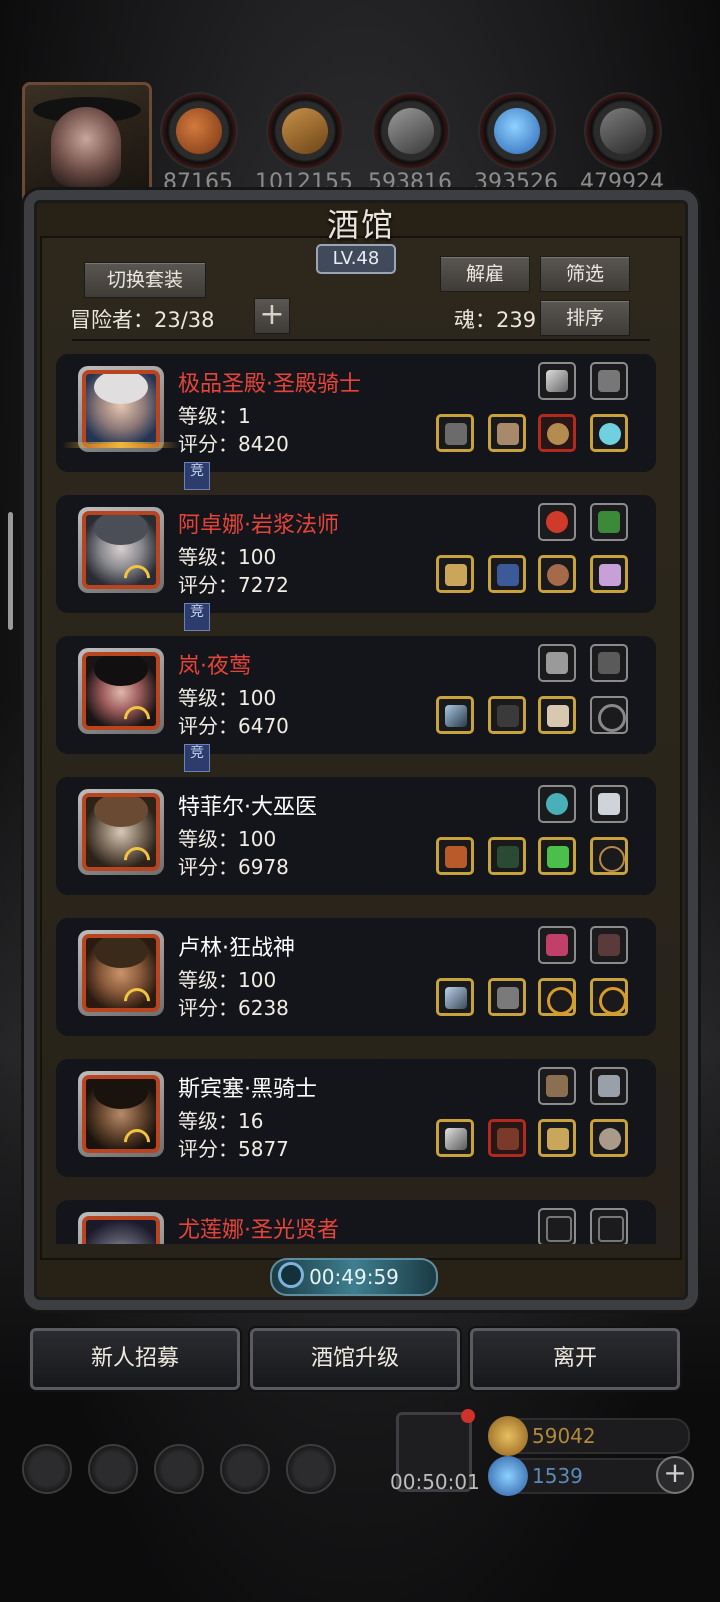 The height and width of the screenshot is (1602, 720). Describe the element at coordinates (411, 131) in the screenshot. I see `iron-resource-icon` at that location.